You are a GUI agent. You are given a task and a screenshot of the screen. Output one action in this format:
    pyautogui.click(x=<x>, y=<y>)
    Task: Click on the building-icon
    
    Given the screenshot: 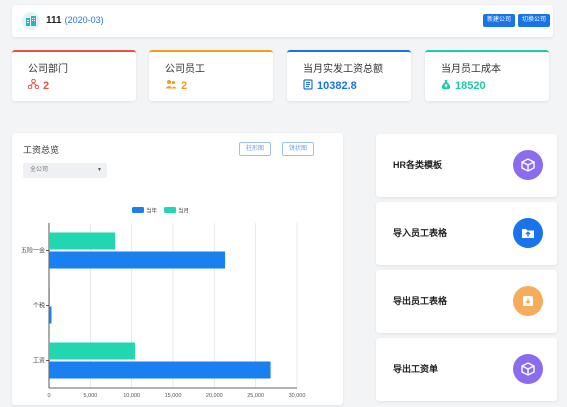 What is the action you would take?
    pyautogui.click(x=31, y=21)
    